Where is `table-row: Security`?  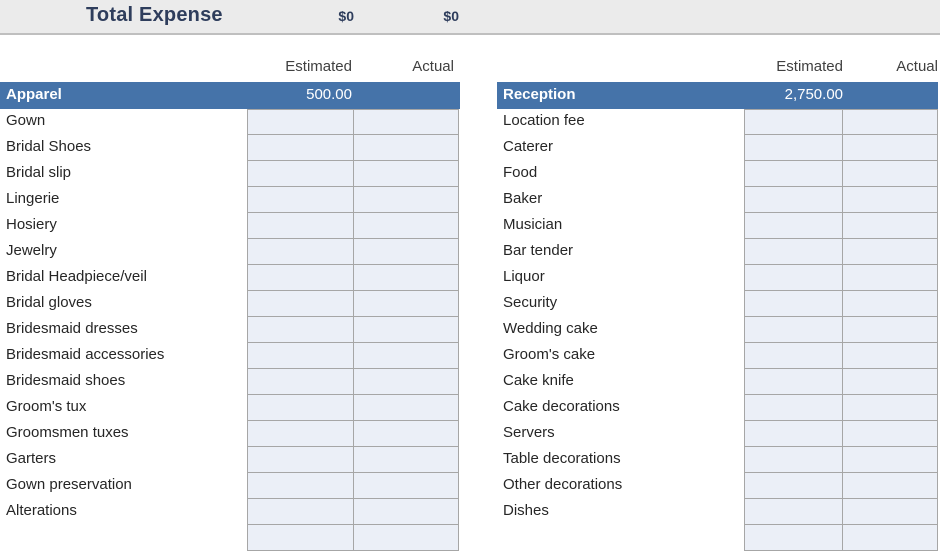 table-row: Security is located at coordinates (717, 304).